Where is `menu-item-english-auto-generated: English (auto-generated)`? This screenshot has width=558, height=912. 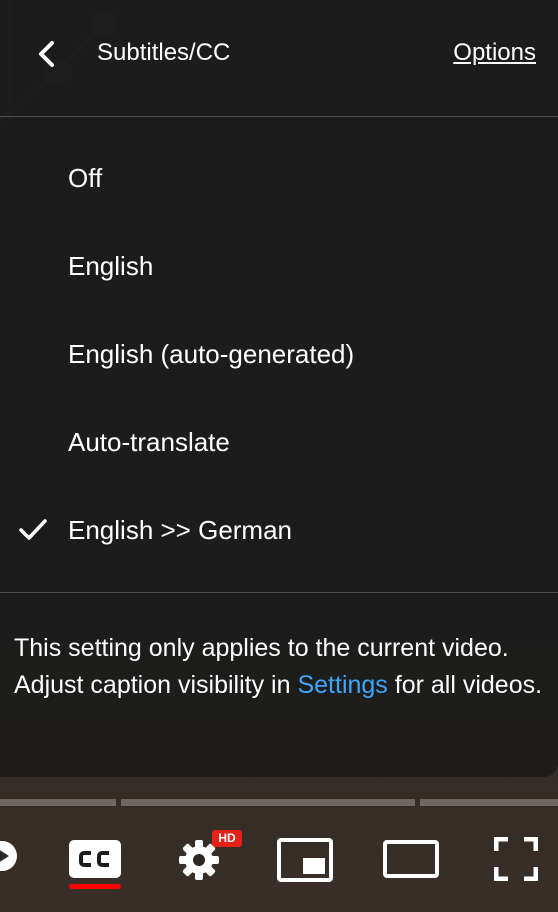 menu-item-english-auto-generated: English (auto-generated) is located at coordinates (279, 354).